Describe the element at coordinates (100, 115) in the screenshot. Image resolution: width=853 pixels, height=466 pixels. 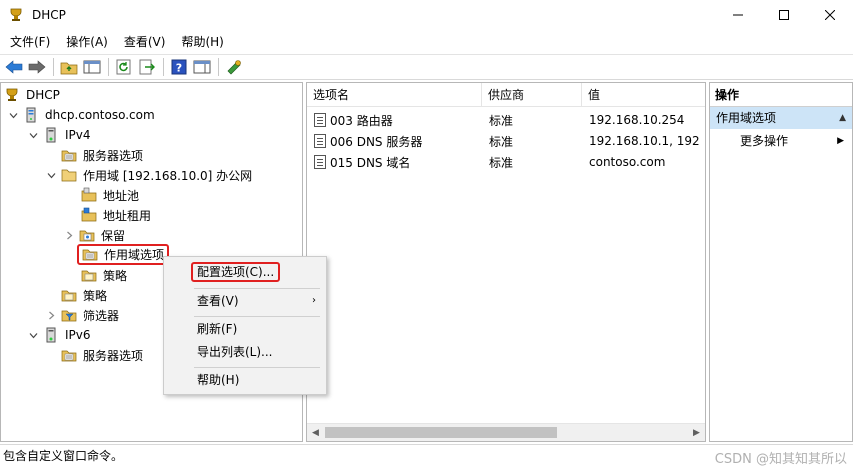
I see `tree-label: dhcp.contoso.com` at that location.